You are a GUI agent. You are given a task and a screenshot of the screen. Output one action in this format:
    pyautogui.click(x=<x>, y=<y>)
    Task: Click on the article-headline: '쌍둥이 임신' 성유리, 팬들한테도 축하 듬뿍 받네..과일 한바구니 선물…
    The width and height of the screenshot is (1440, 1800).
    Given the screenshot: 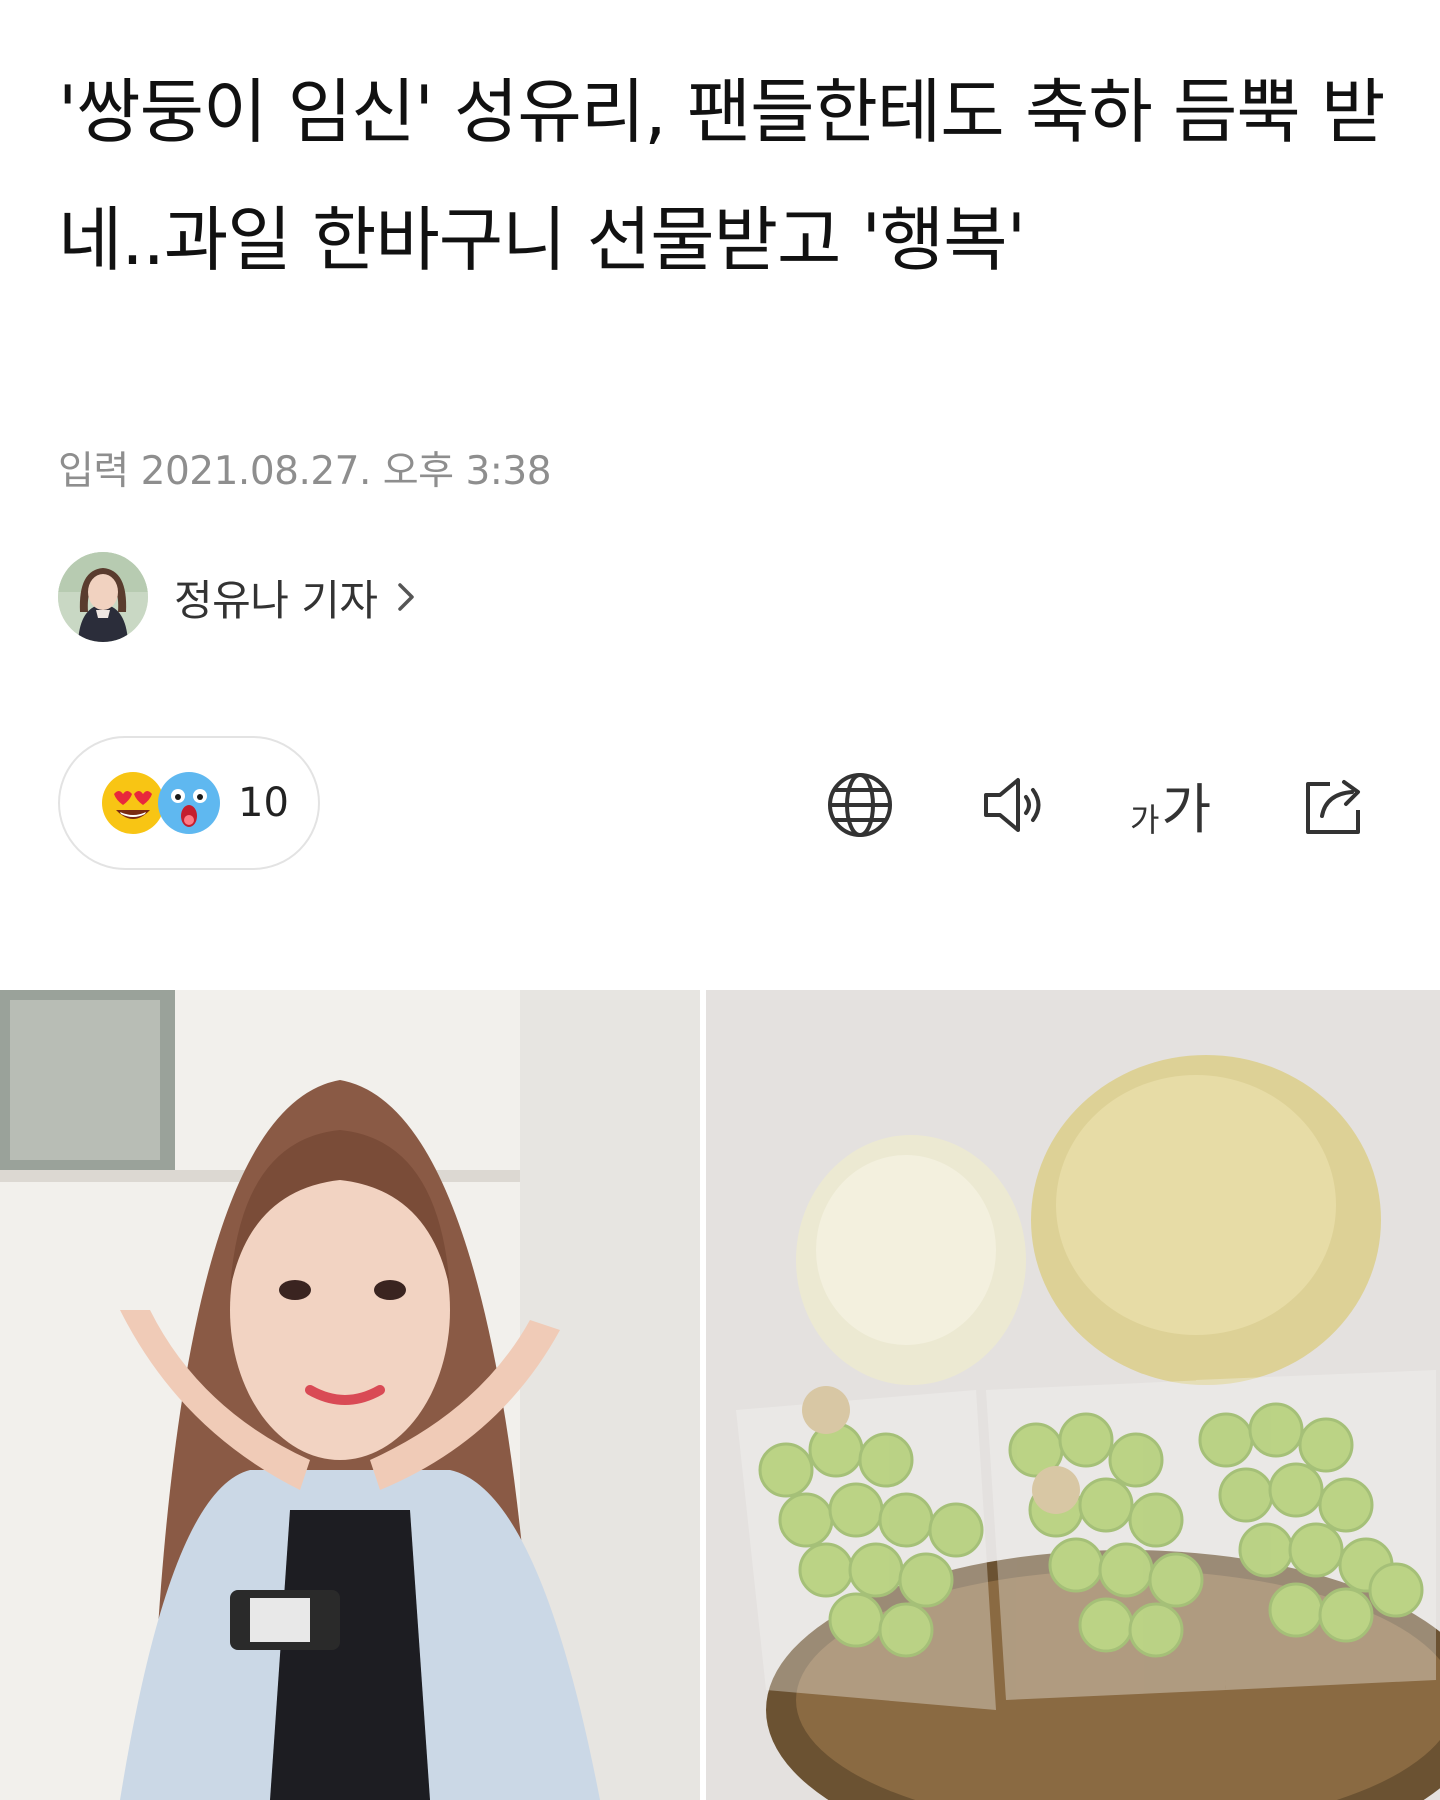 What is the action you would take?
    pyautogui.click(x=721, y=176)
    